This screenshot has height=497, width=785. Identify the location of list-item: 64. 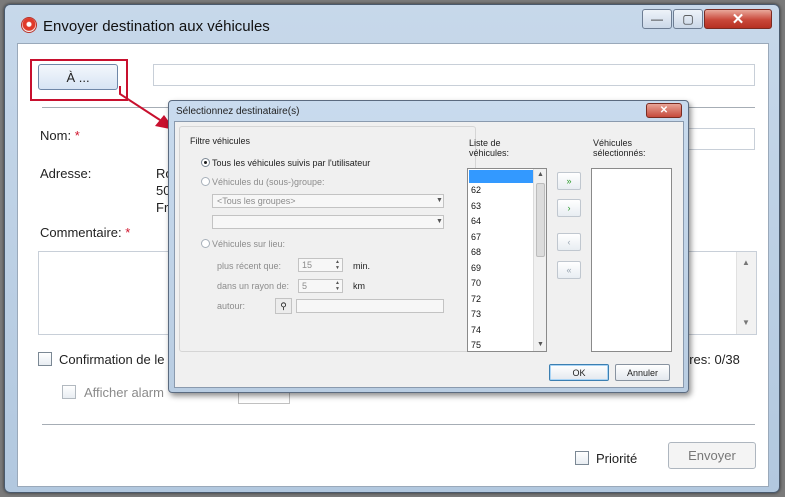
(476, 221).